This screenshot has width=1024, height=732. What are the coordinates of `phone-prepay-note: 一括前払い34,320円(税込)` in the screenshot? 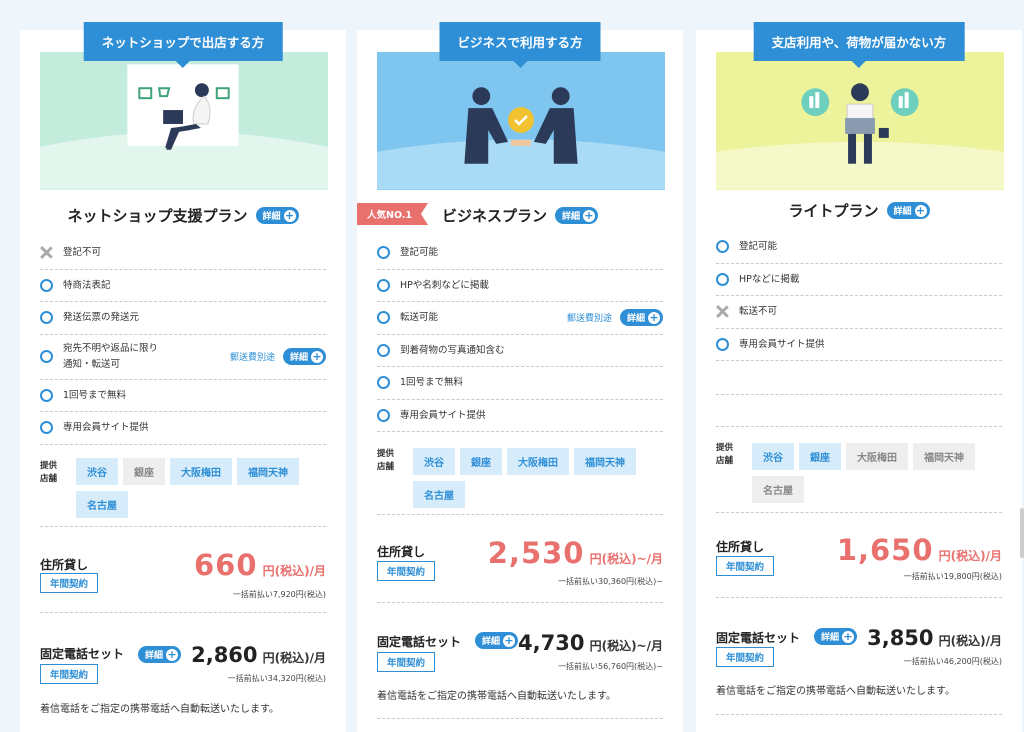 It's located at (276, 678).